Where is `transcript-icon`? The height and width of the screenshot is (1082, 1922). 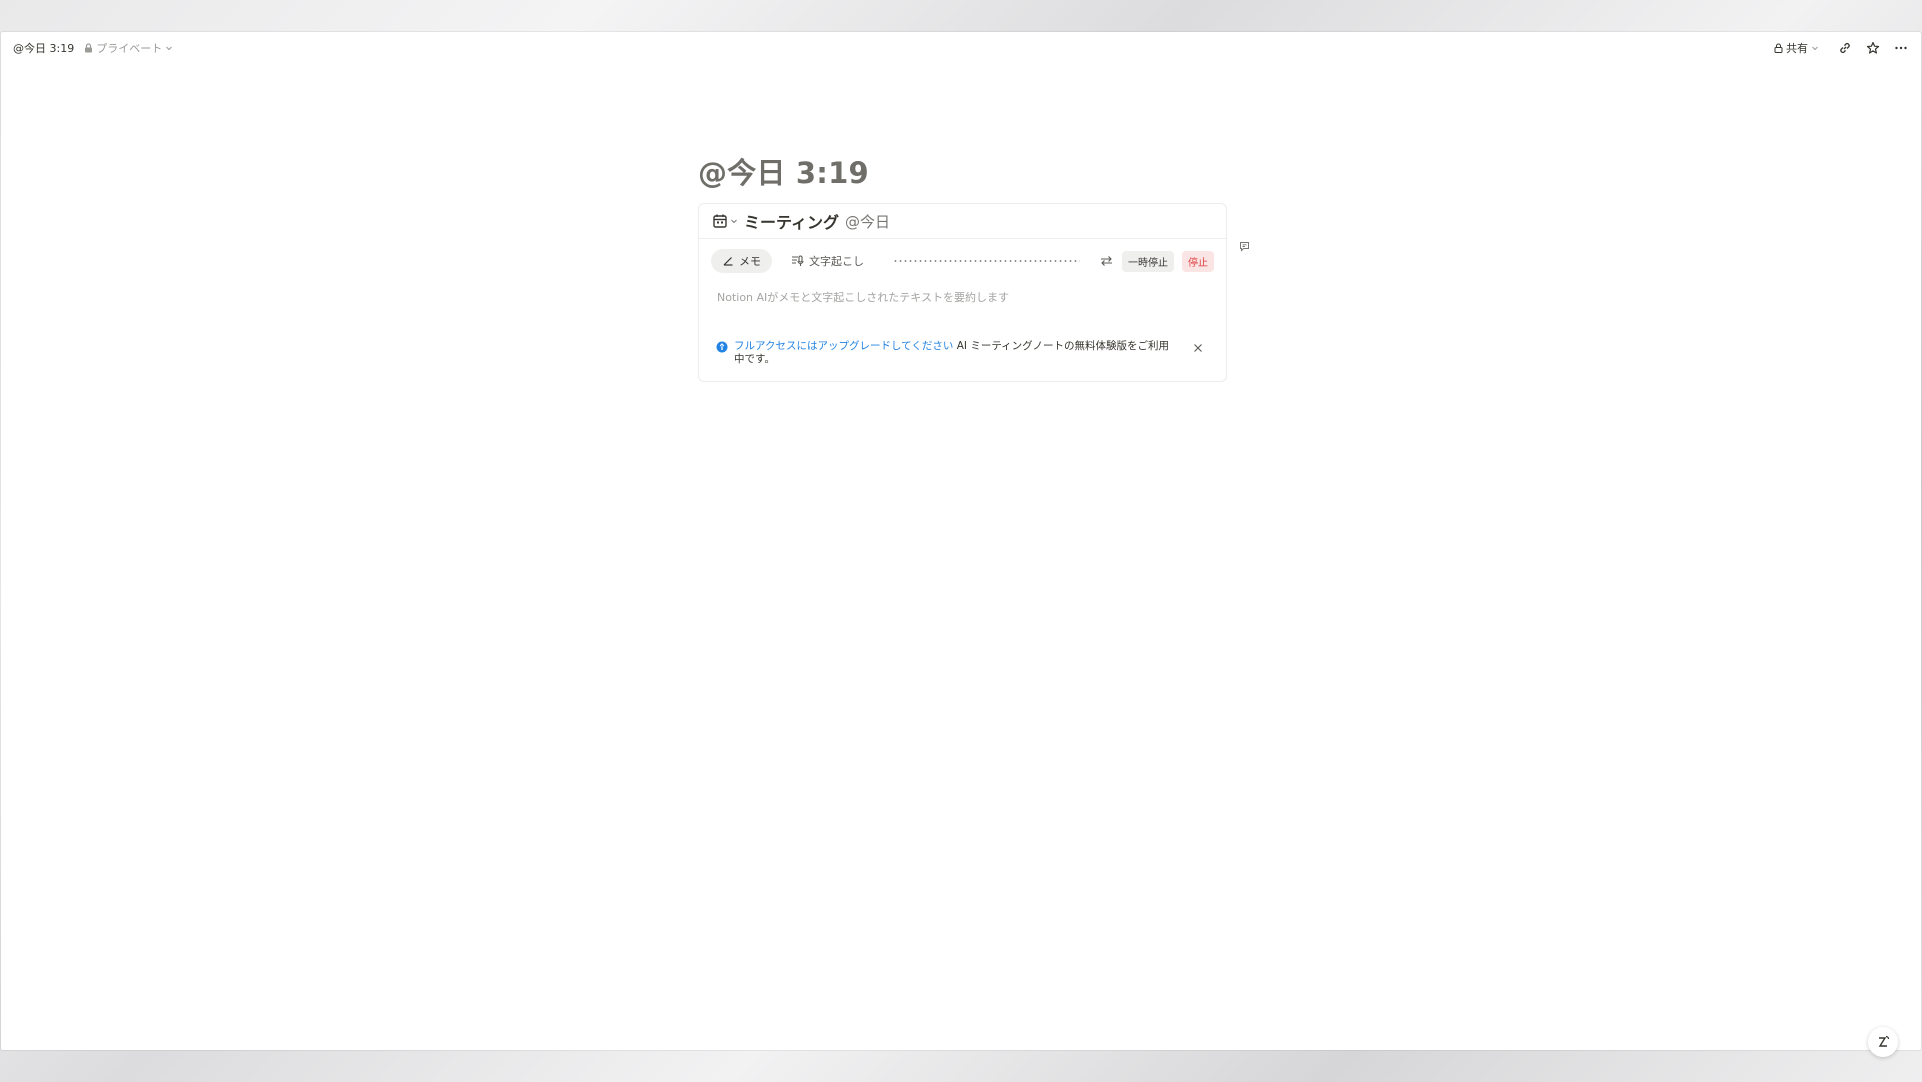
transcript-icon is located at coordinates (798, 260).